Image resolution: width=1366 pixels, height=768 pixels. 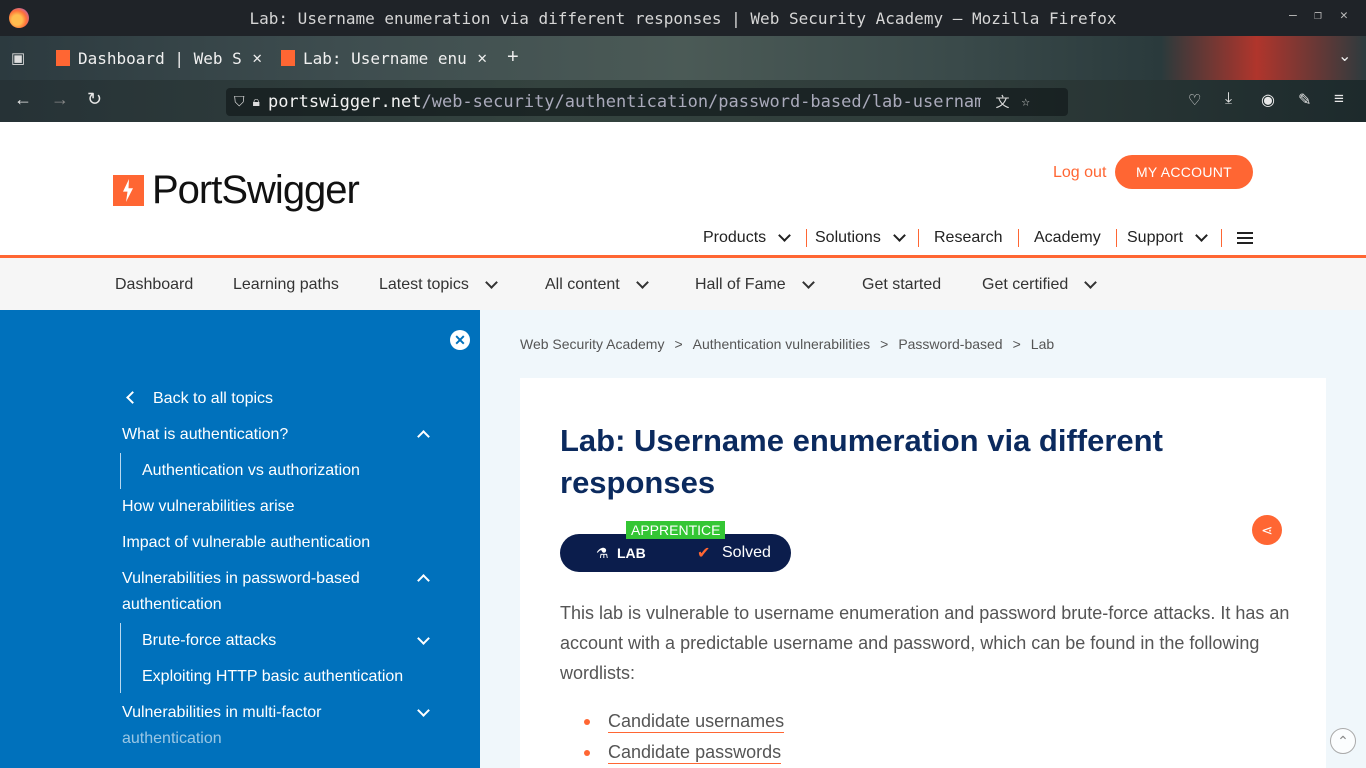 I want to click on my-account-button: MY ACCOUNT, so click(x=1184, y=172).